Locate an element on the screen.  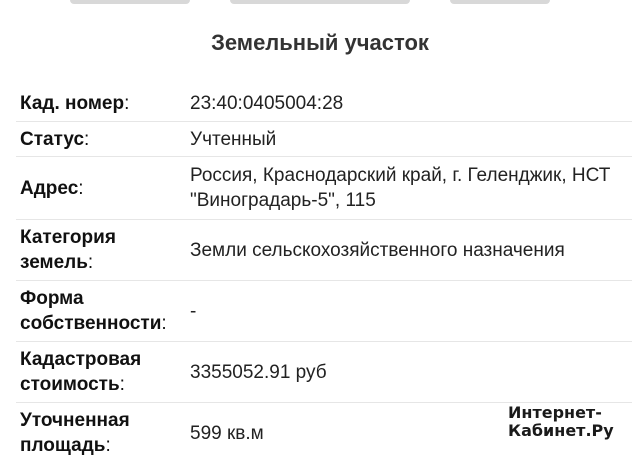
property-value: Земли сельскохозяйственного назначения is located at coordinates (409, 250).